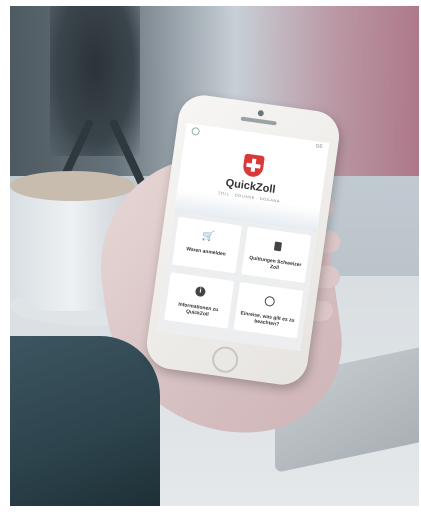  What do you see at coordinates (253, 166) in the screenshot?
I see `swiss-shield-icon` at bounding box center [253, 166].